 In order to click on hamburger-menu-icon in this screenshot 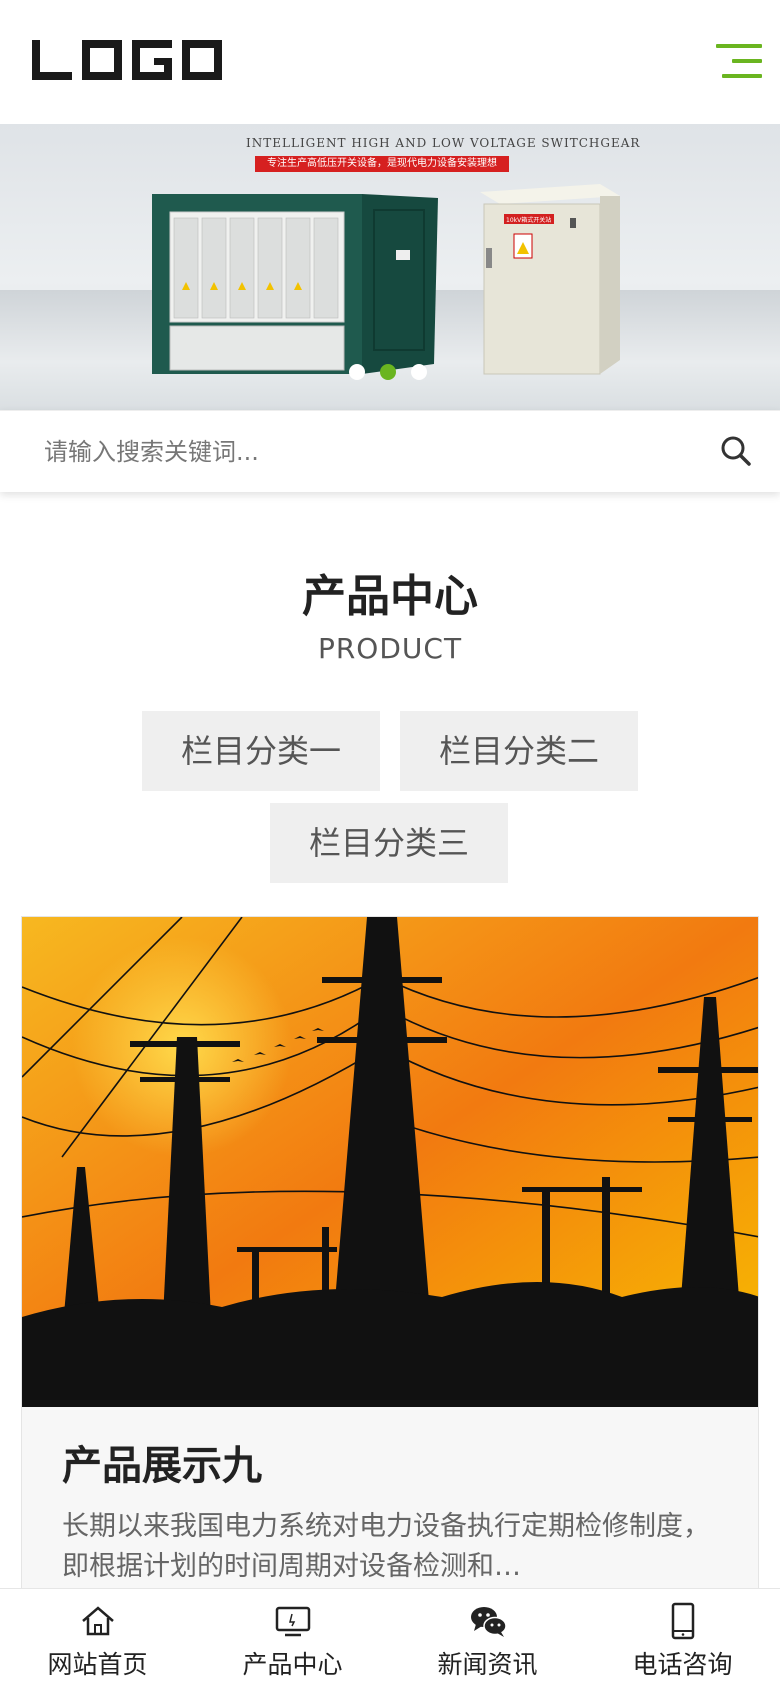, I will do `click(735, 61)`.